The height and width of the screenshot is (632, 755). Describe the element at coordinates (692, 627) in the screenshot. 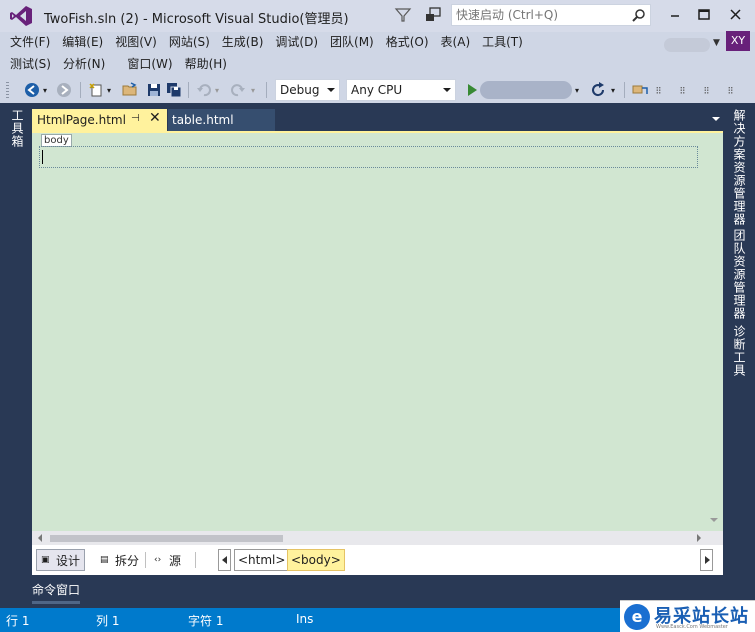

I see `watermark-subtext: Www.Easck.Com Webmaster` at that location.